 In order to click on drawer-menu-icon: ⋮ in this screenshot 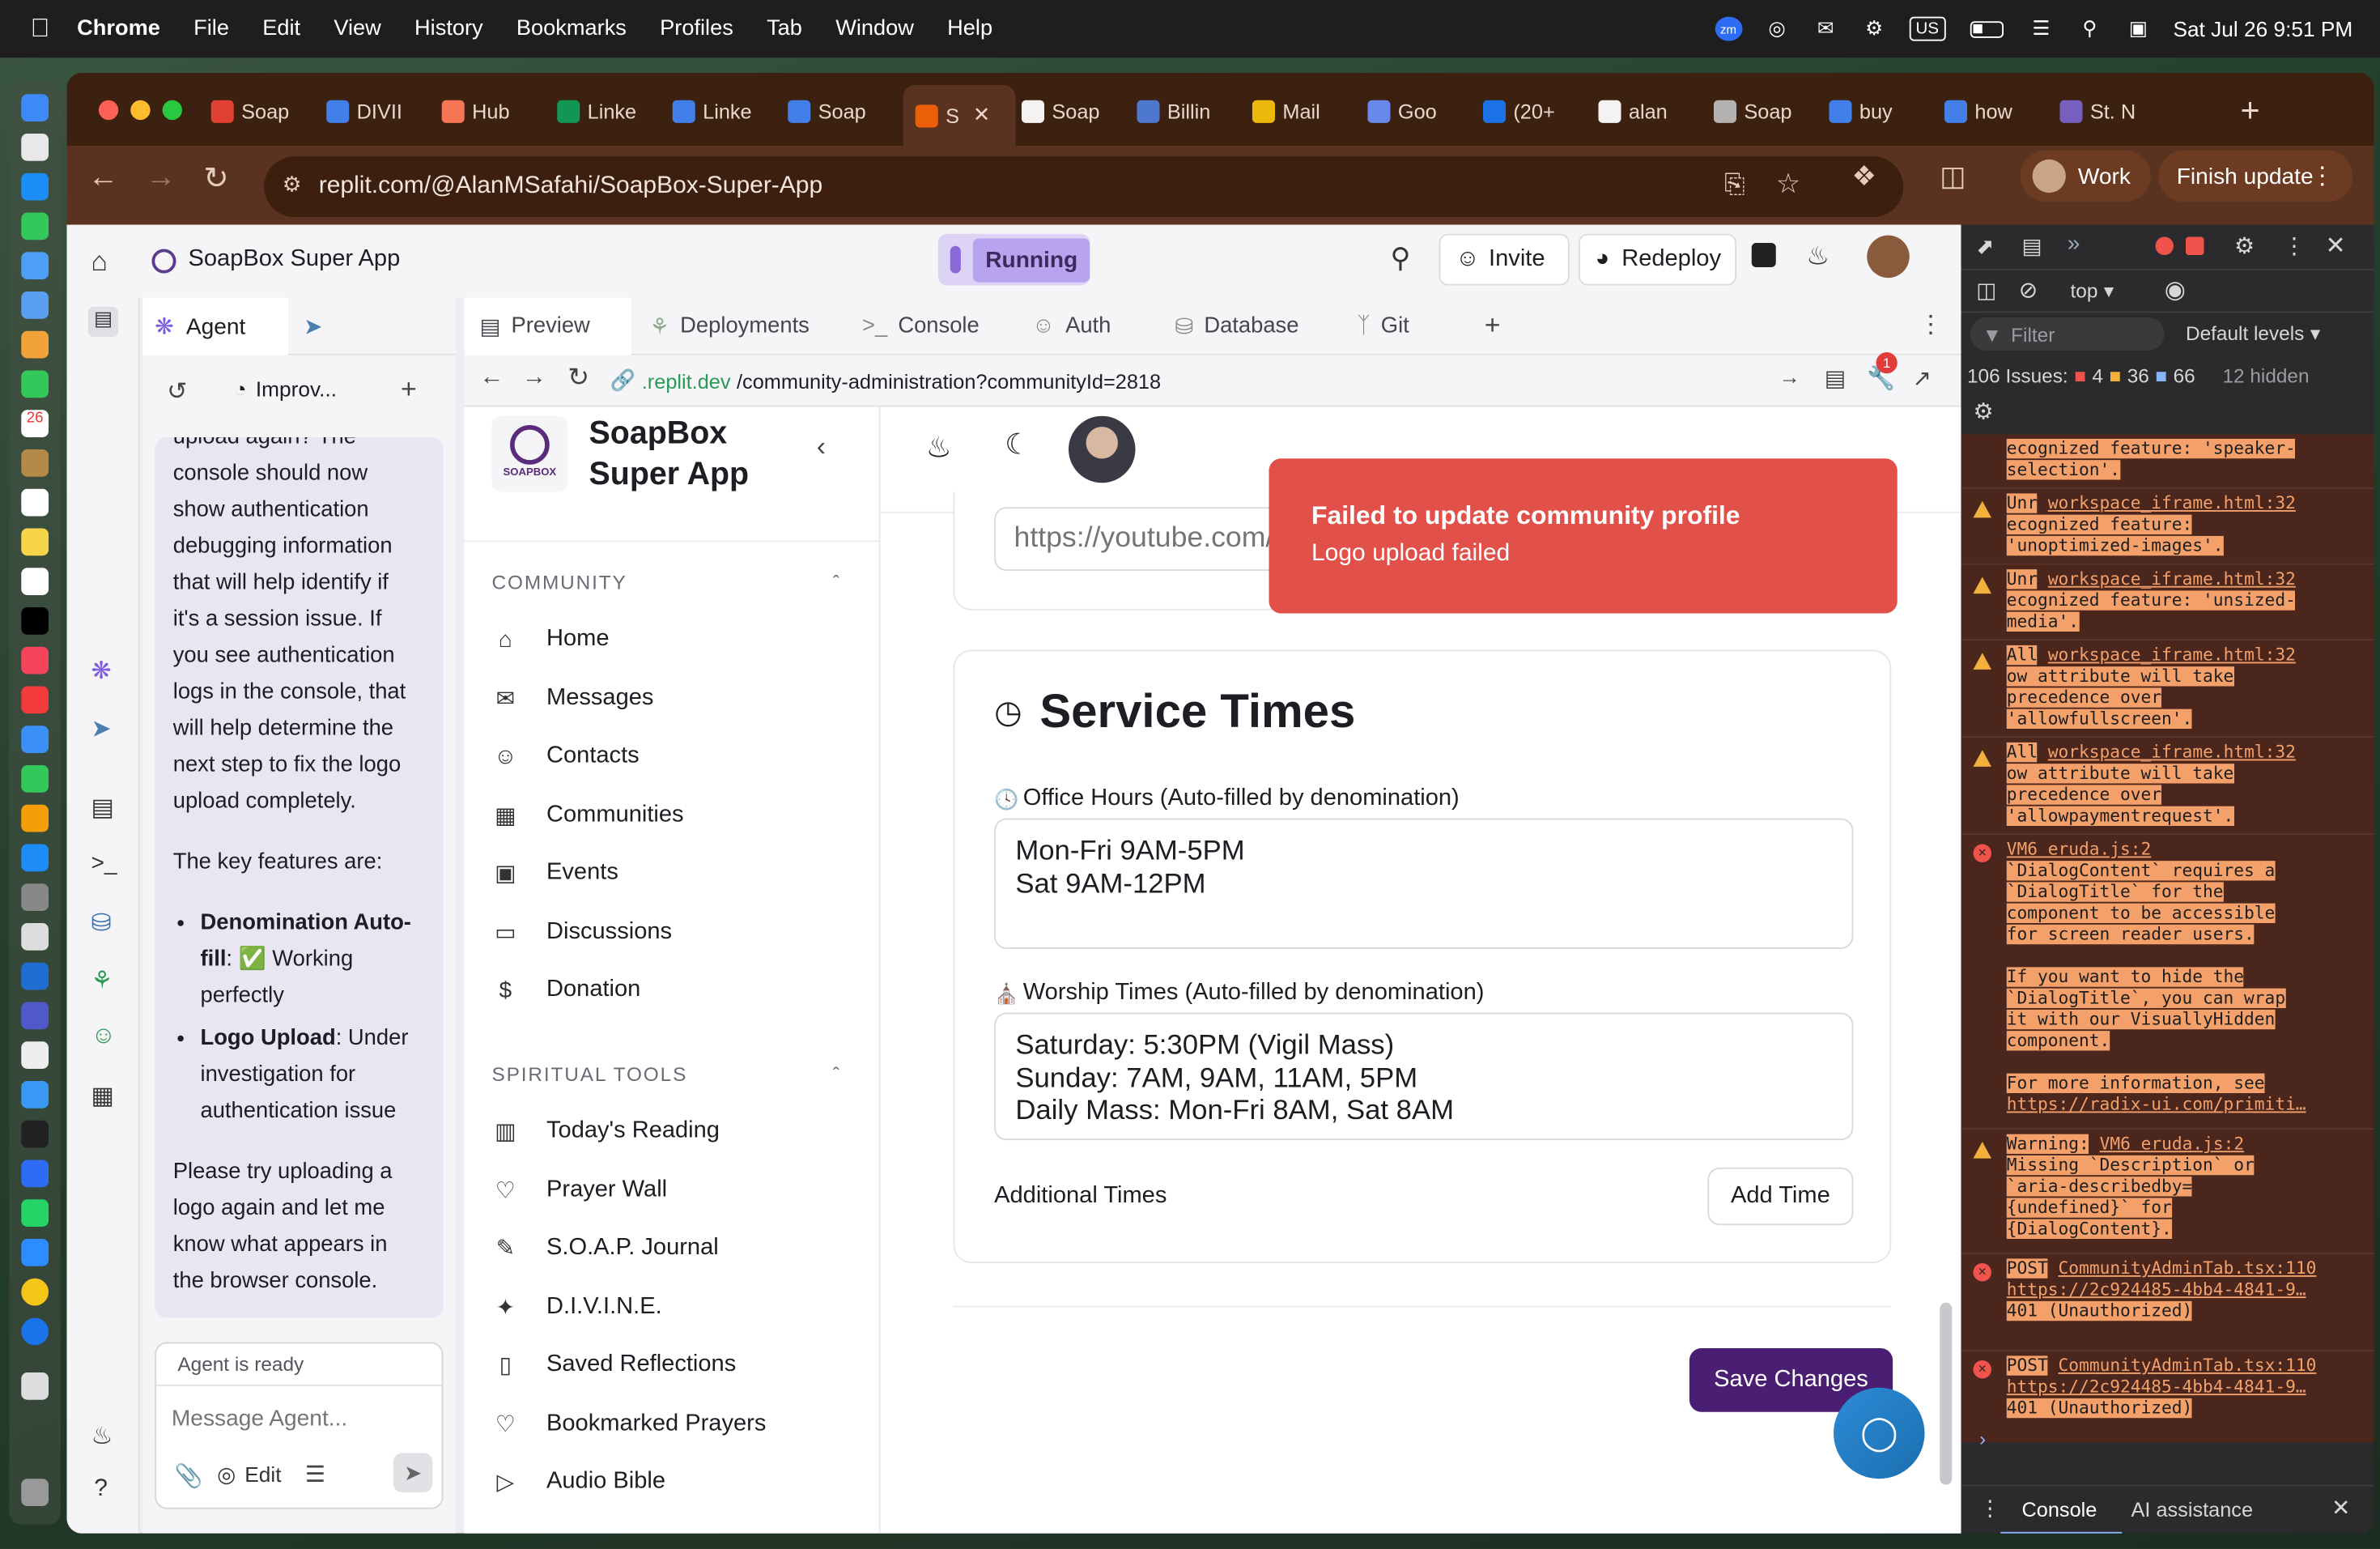, I will do `click(1989, 1508)`.